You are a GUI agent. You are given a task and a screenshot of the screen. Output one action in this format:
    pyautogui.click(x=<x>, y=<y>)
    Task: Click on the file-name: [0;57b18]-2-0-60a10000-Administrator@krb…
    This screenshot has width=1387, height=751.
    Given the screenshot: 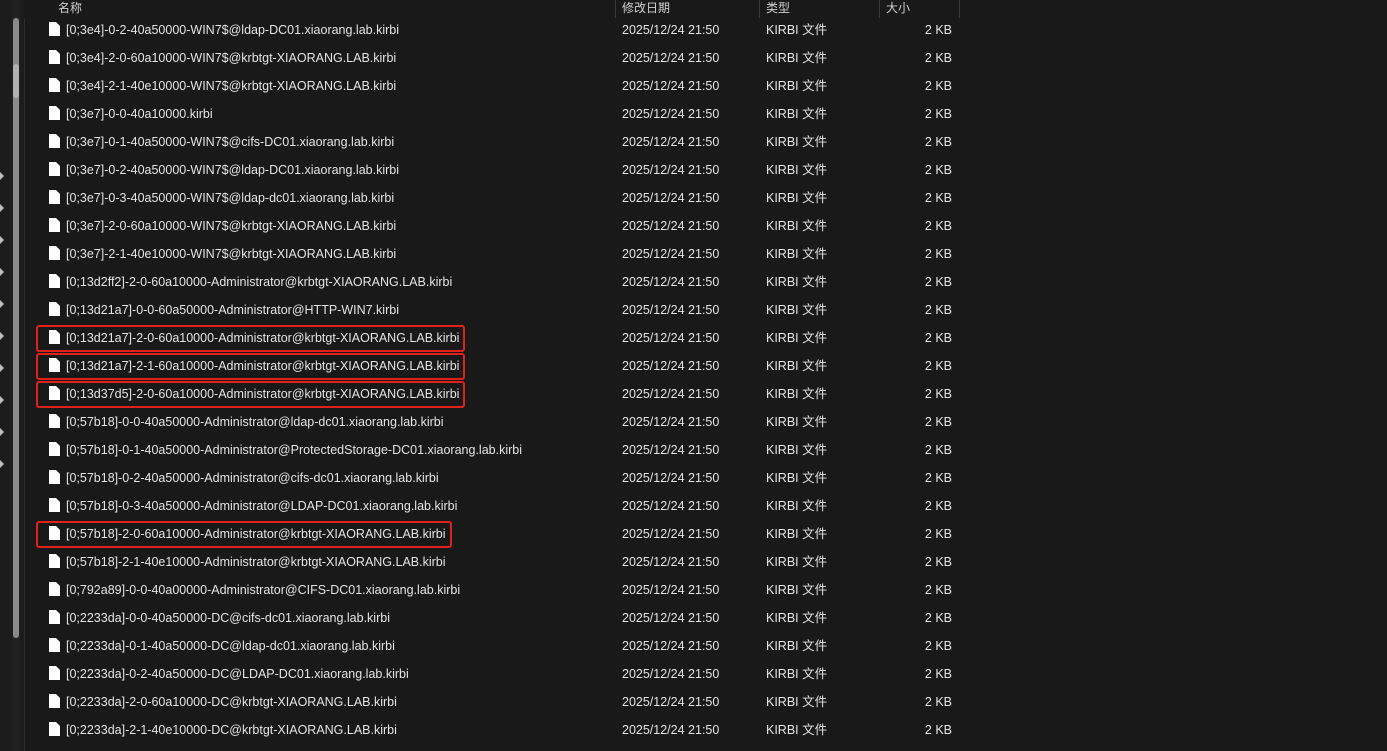 What is the action you would take?
    pyautogui.click(x=256, y=534)
    